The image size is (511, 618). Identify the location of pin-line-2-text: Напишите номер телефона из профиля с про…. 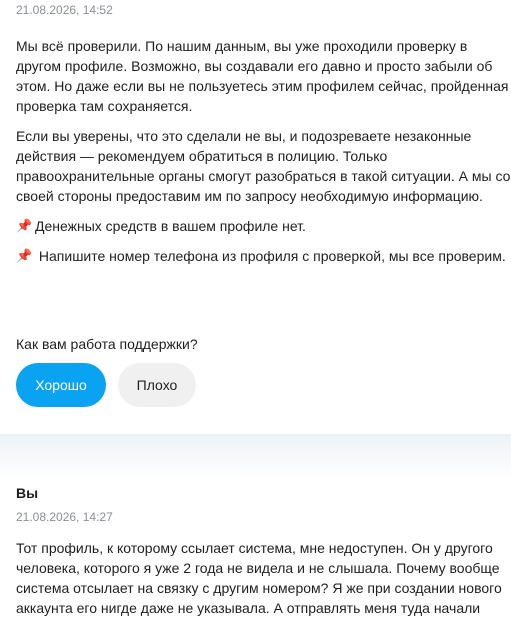
(270, 256).